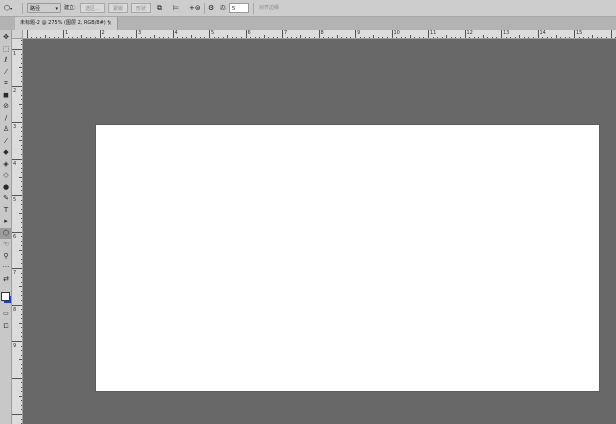  What do you see at coordinates (212, 8) in the screenshot?
I see `gear-icon: ⚙` at bounding box center [212, 8].